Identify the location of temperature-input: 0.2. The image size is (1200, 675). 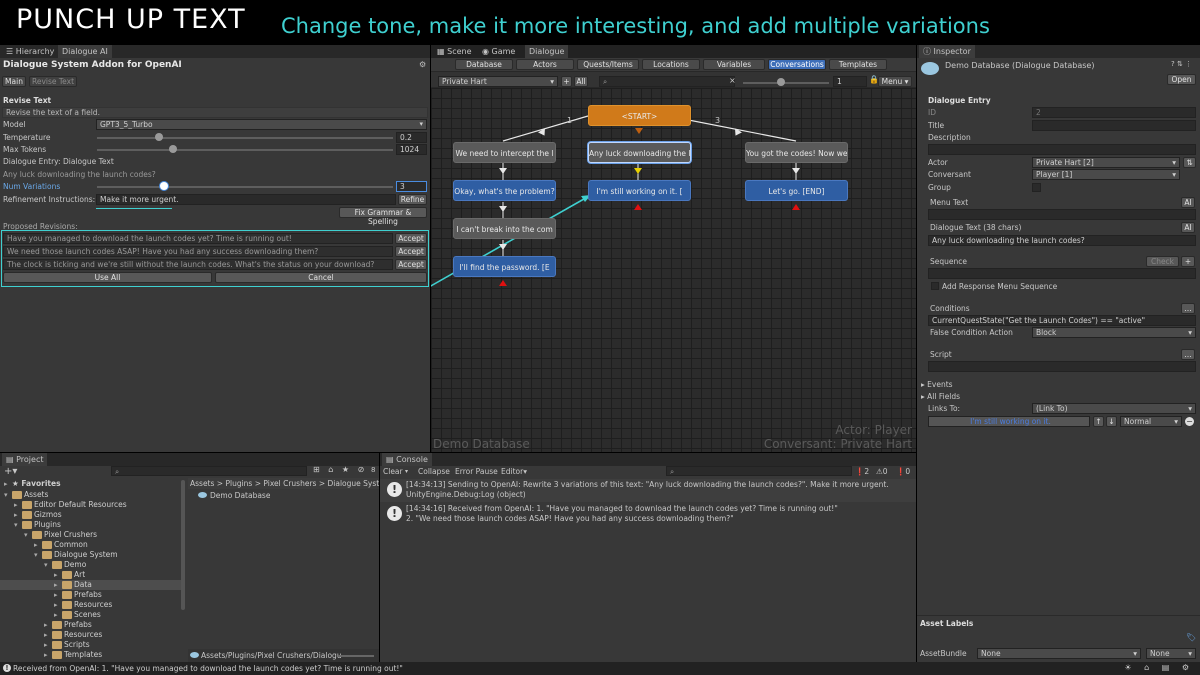
(411, 137).